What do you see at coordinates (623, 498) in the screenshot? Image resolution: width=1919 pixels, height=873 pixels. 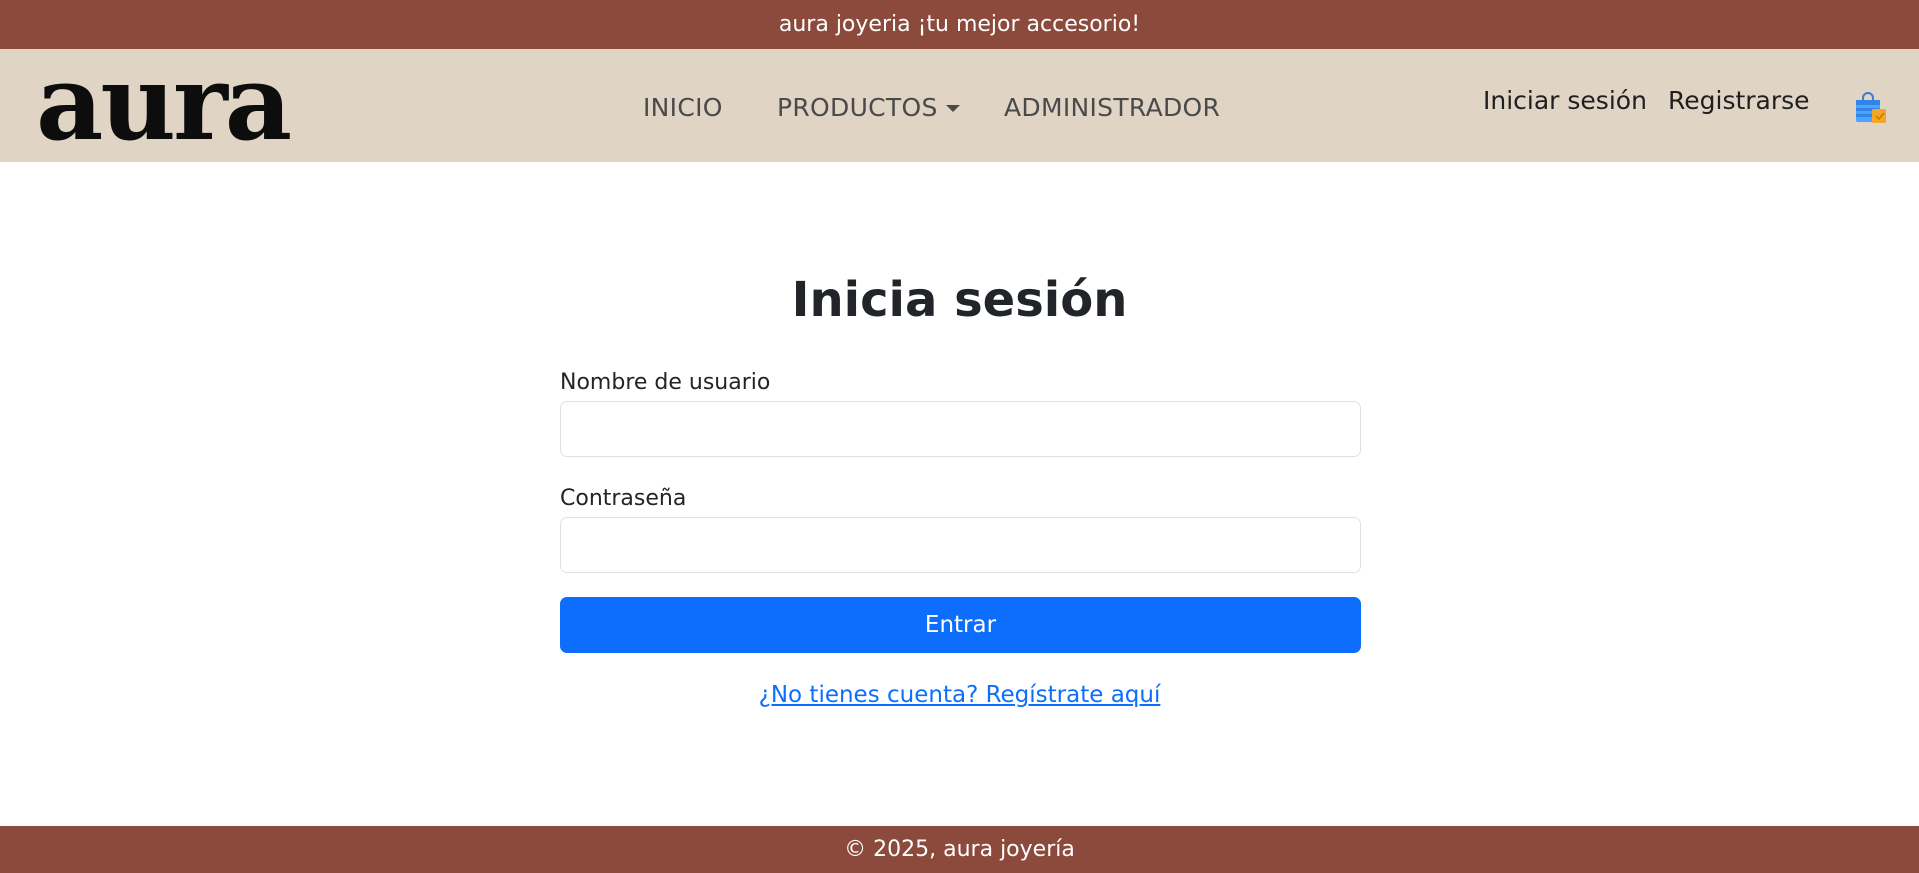 I see `password-label: Contraseña` at bounding box center [623, 498].